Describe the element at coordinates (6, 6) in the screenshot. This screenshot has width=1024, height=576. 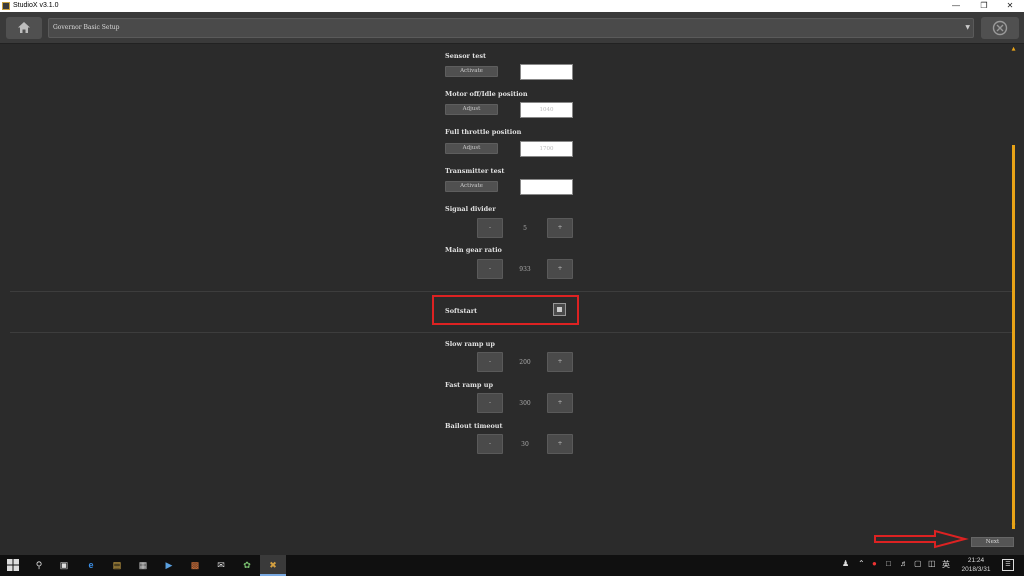
I see `app-icon` at that location.